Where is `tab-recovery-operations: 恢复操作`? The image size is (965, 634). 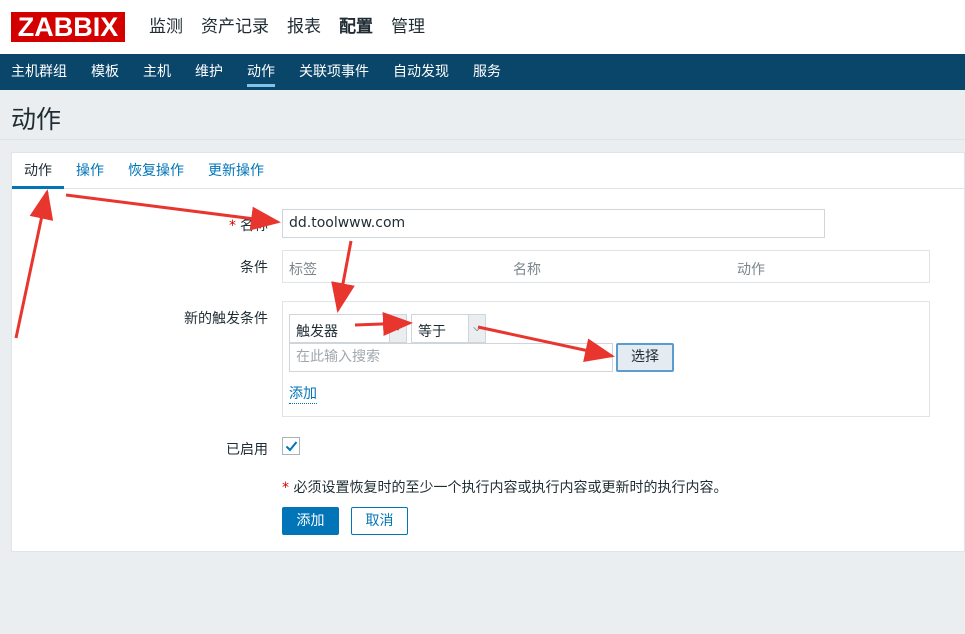 tab-recovery-operations: 恢复操作 is located at coordinates (156, 170).